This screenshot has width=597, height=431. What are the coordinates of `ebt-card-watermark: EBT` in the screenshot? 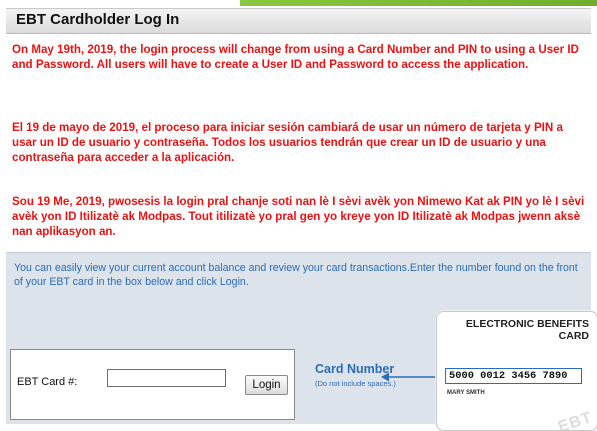 It's located at (575, 420).